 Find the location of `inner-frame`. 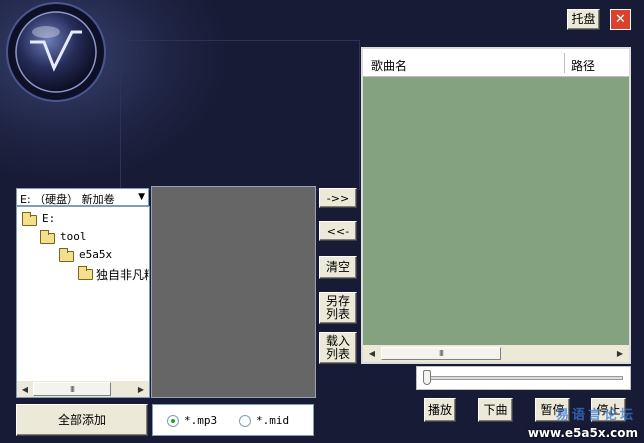

inner-frame is located at coordinates (240, 115).